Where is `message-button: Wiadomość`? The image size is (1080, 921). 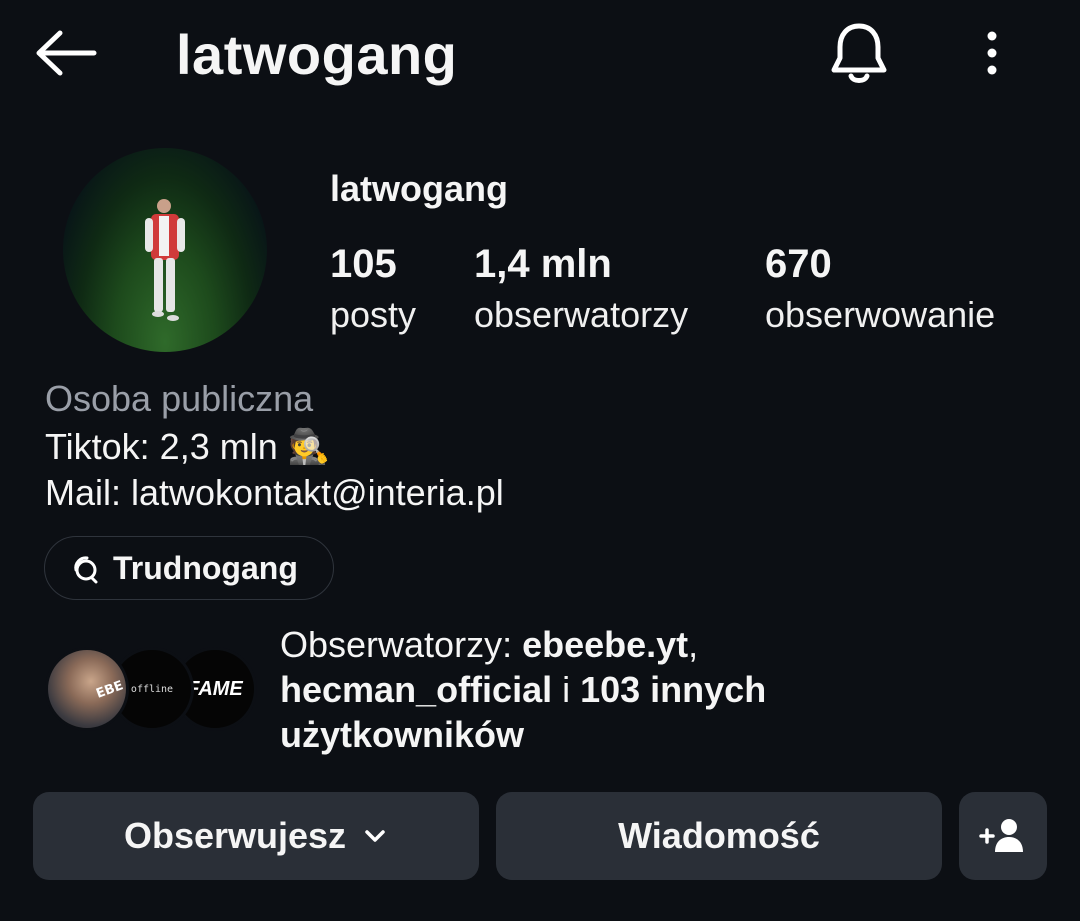
message-button: Wiadomość is located at coordinates (719, 836).